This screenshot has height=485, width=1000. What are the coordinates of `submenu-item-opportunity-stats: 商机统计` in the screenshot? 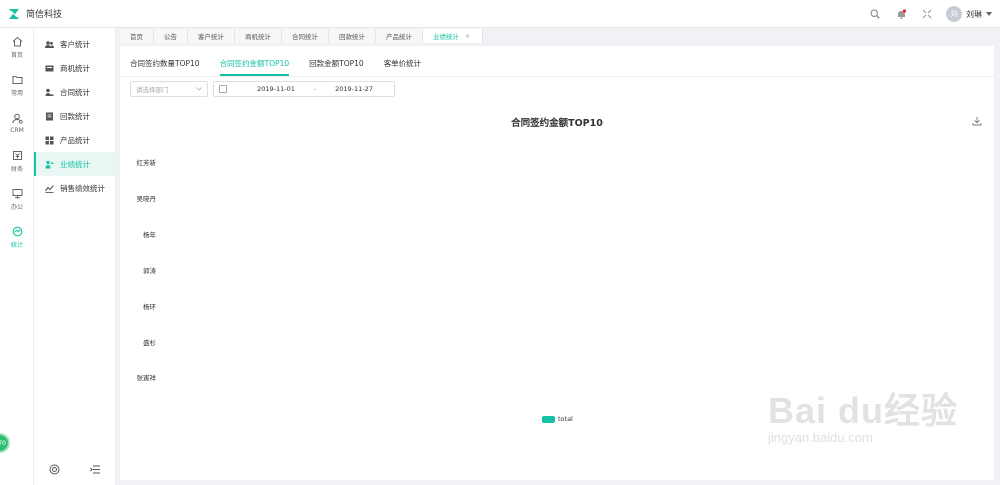 It's located at (74, 68).